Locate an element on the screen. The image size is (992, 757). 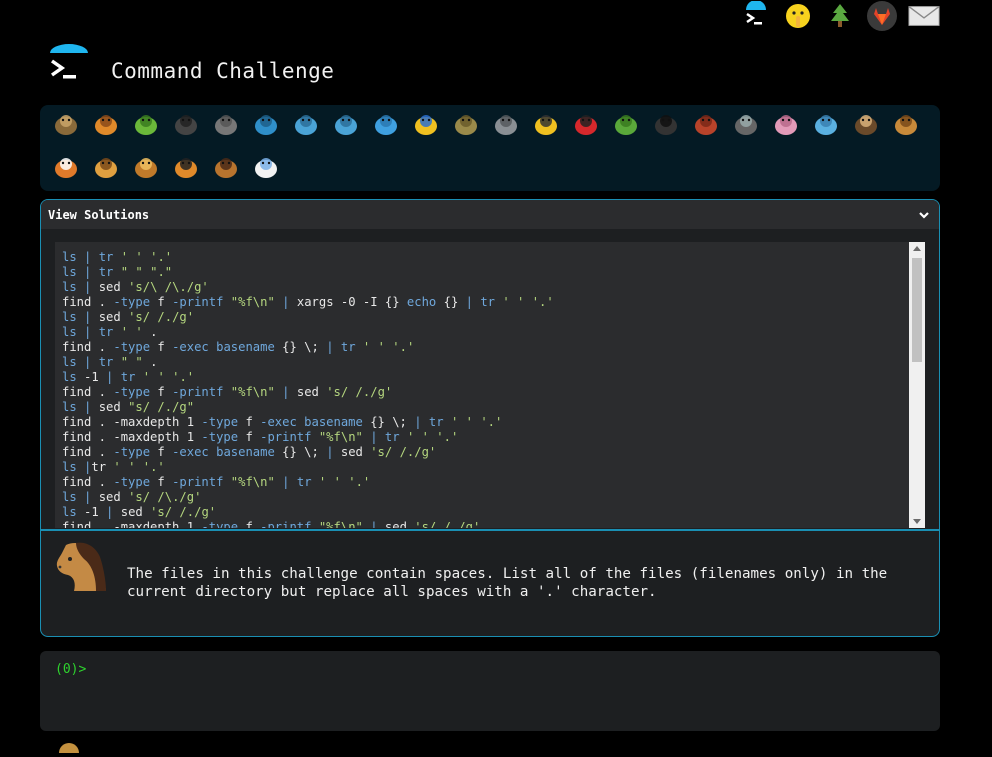
monkey-icon is located at coordinates (866, 125).